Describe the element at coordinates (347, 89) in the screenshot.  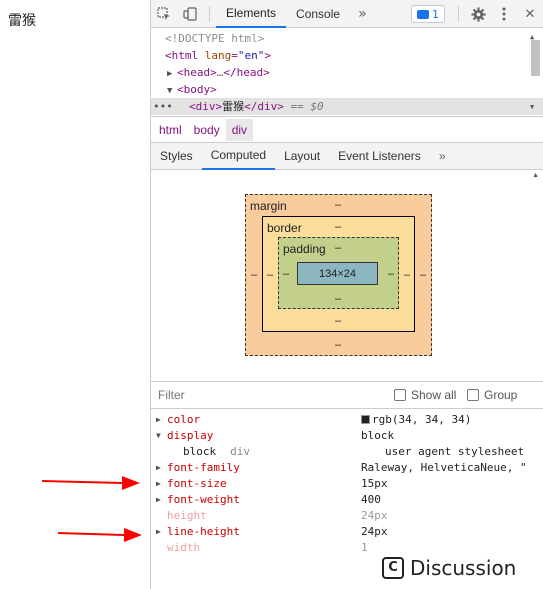
I see `tree-line-body: ▼ <body>` at that location.